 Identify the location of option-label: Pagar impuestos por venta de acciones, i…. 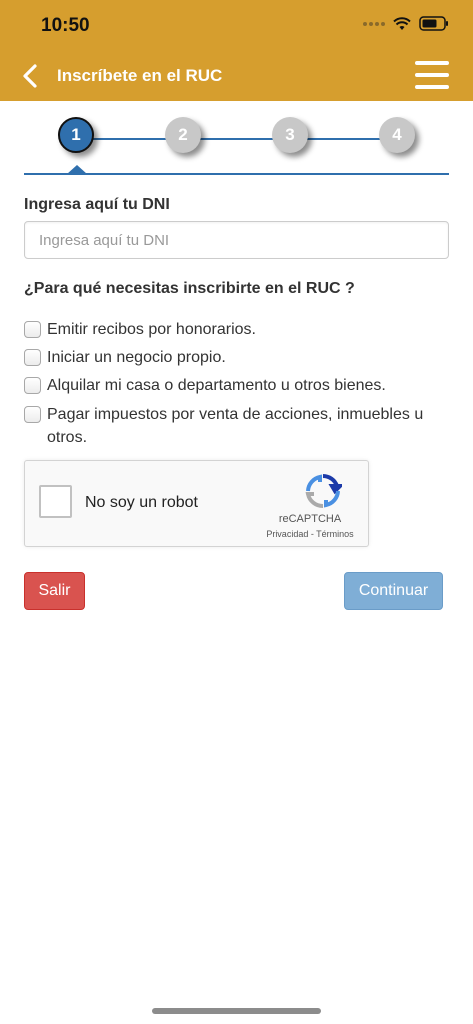
(235, 426).